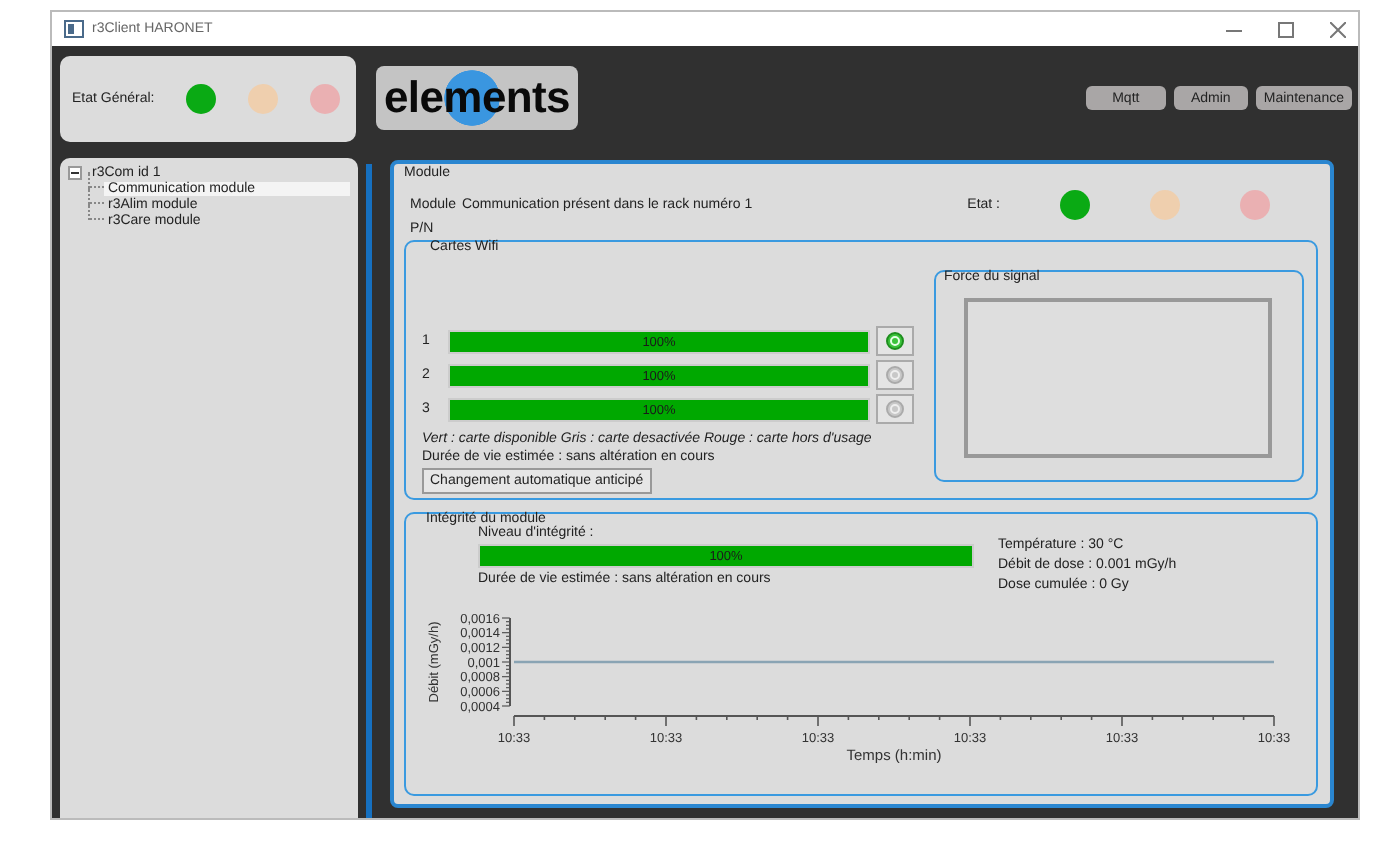 The height and width of the screenshot is (856, 1384). Describe the element at coordinates (1338, 29) in the screenshot. I see `close-icon` at that location.